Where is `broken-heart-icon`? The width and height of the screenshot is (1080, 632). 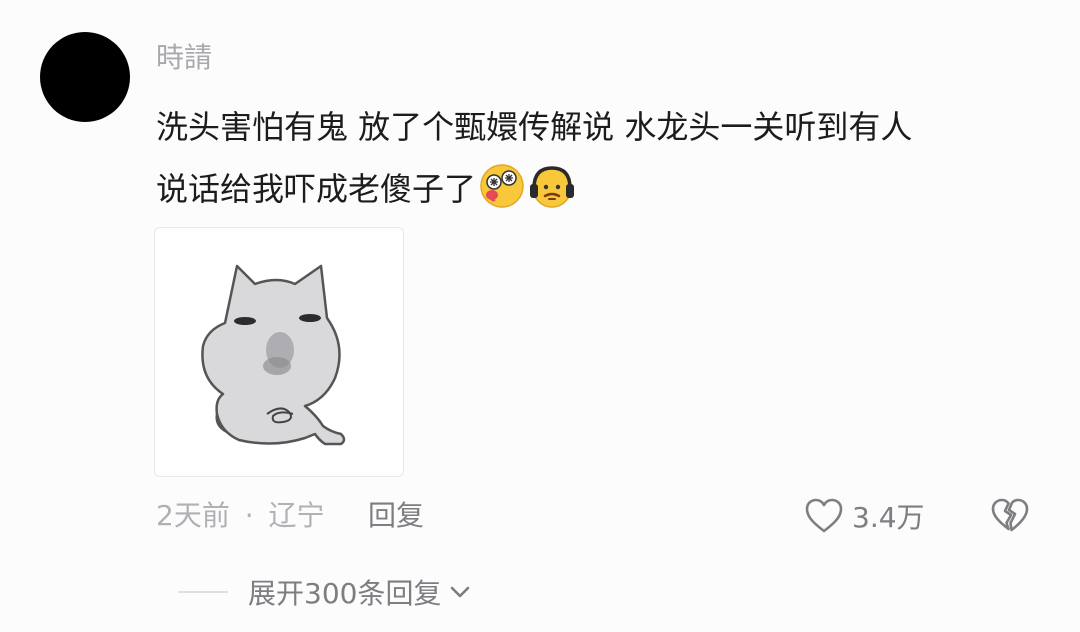 broken-heart-icon is located at coordinates (1010, 519).